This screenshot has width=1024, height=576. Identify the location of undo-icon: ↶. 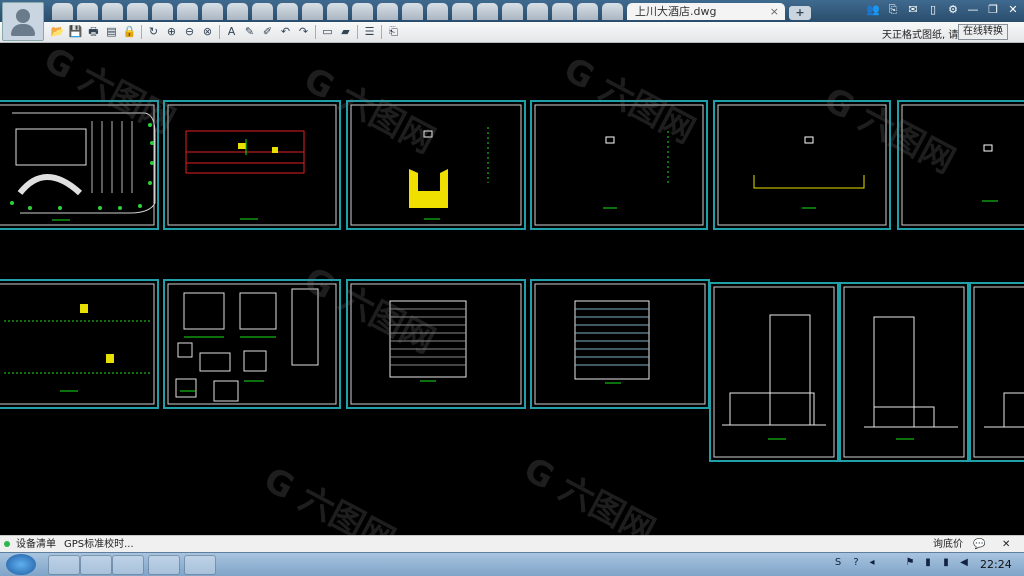
(285, 31).